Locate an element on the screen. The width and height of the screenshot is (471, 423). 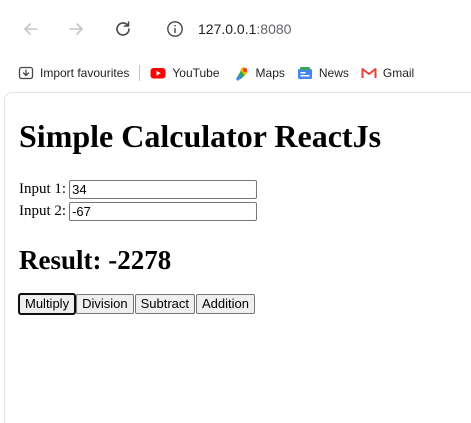
bookmark-youtube: YouTube is located at coordinates (185, 73).